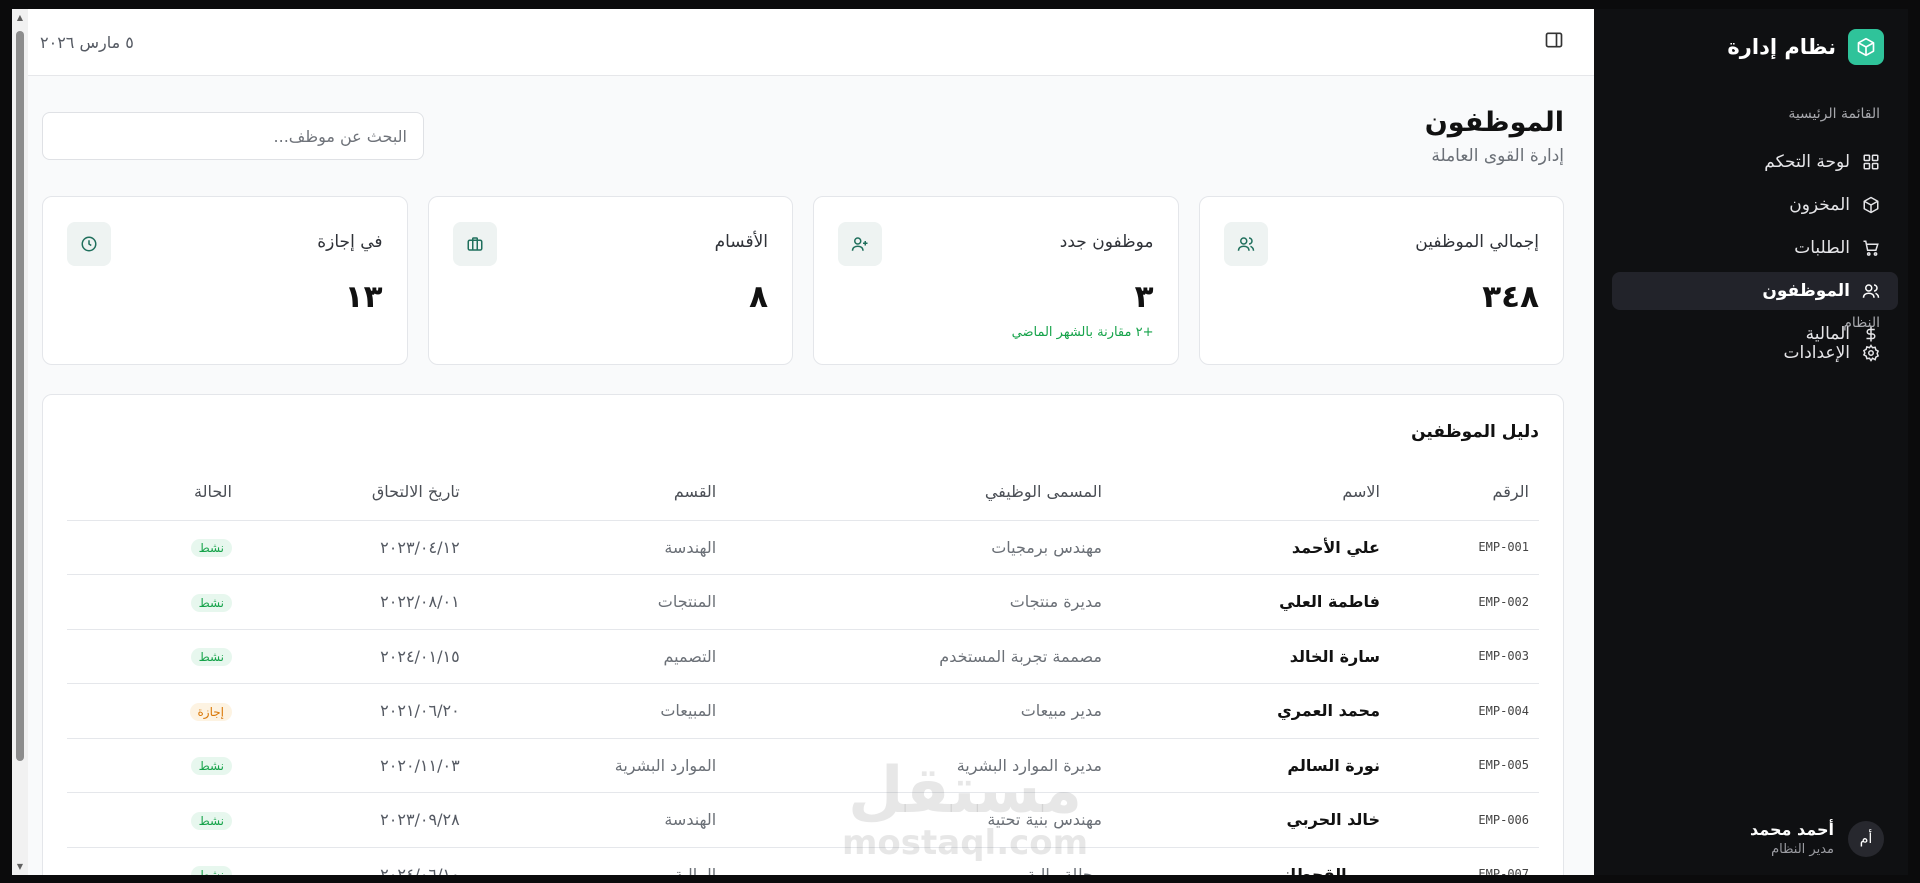 Image resolution: width=1920 pixels, height=883 pixels. I want to click on sidebar-item-label: المخزون, so click(1819, 205).